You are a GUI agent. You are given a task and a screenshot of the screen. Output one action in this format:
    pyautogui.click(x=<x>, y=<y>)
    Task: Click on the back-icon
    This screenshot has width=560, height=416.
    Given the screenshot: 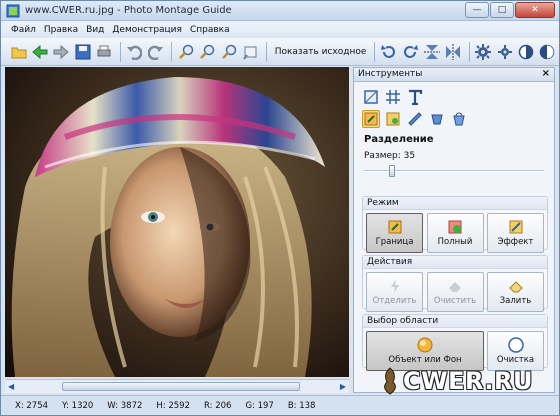 What is the action you would take?
    pyautogui.click(x=39, y=52)
    